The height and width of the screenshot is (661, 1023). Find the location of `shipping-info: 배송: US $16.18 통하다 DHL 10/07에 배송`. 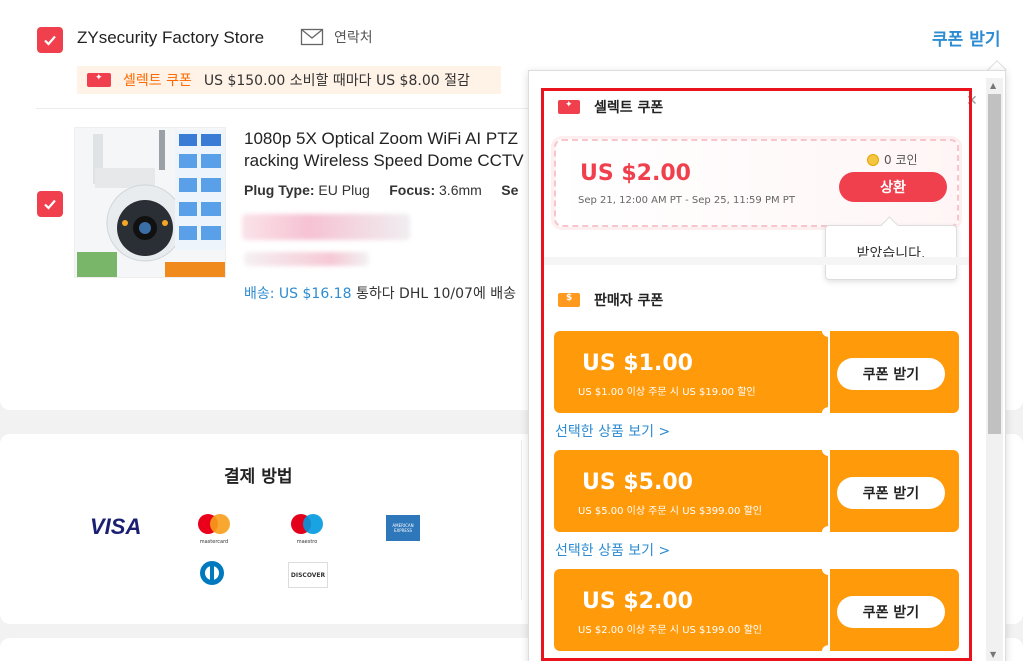

shipping-info: 배송: US $16.18 통하다 DHL 10/07에 배송 is located at coordinates (386, 293).